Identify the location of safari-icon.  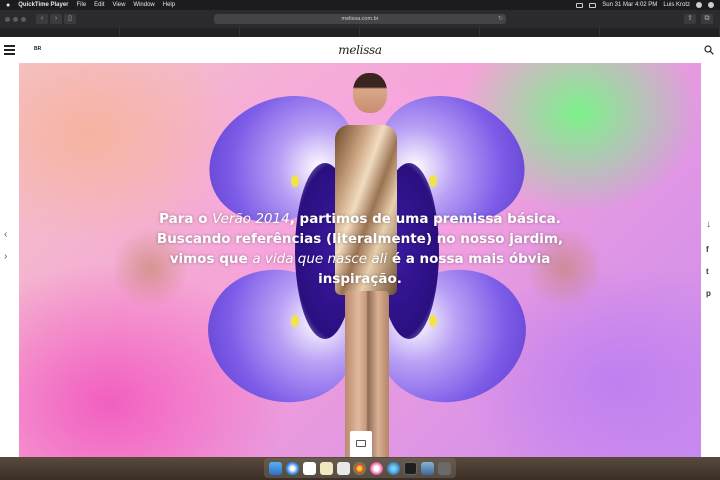
(292, 468).